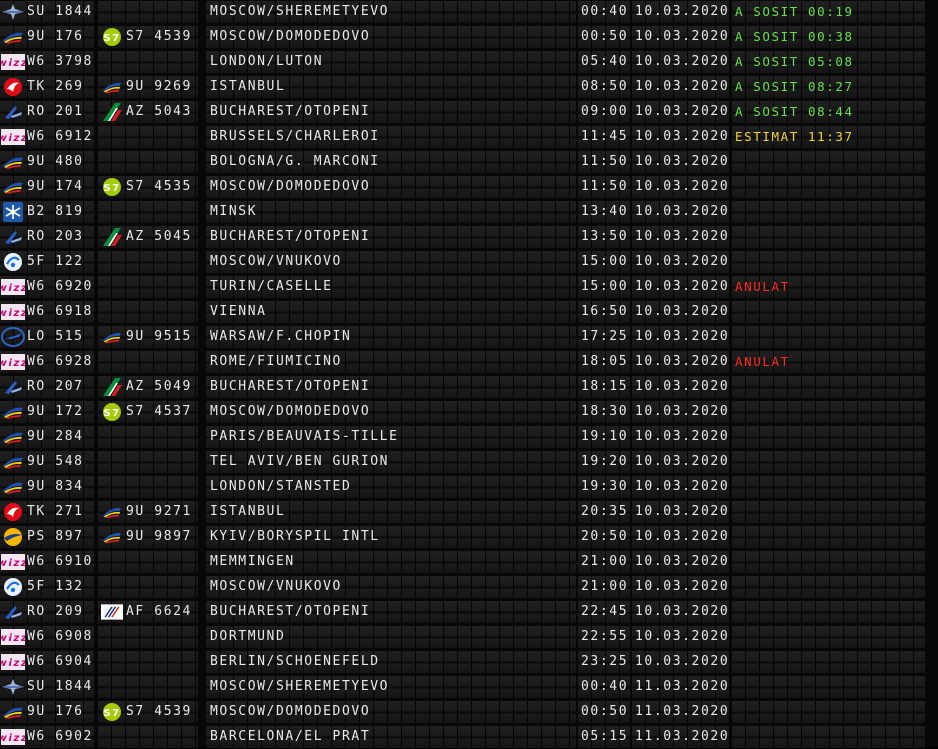 Image resolution: width=938 pixels, height=749 pixels. I want to click on scheduled-time: 09:00, so click(605, 111).